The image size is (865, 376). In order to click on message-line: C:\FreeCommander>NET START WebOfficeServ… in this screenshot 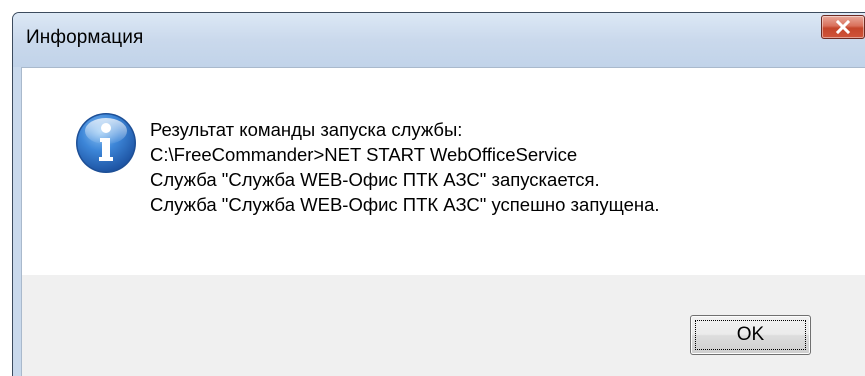, I will do `click(364, 154)`.